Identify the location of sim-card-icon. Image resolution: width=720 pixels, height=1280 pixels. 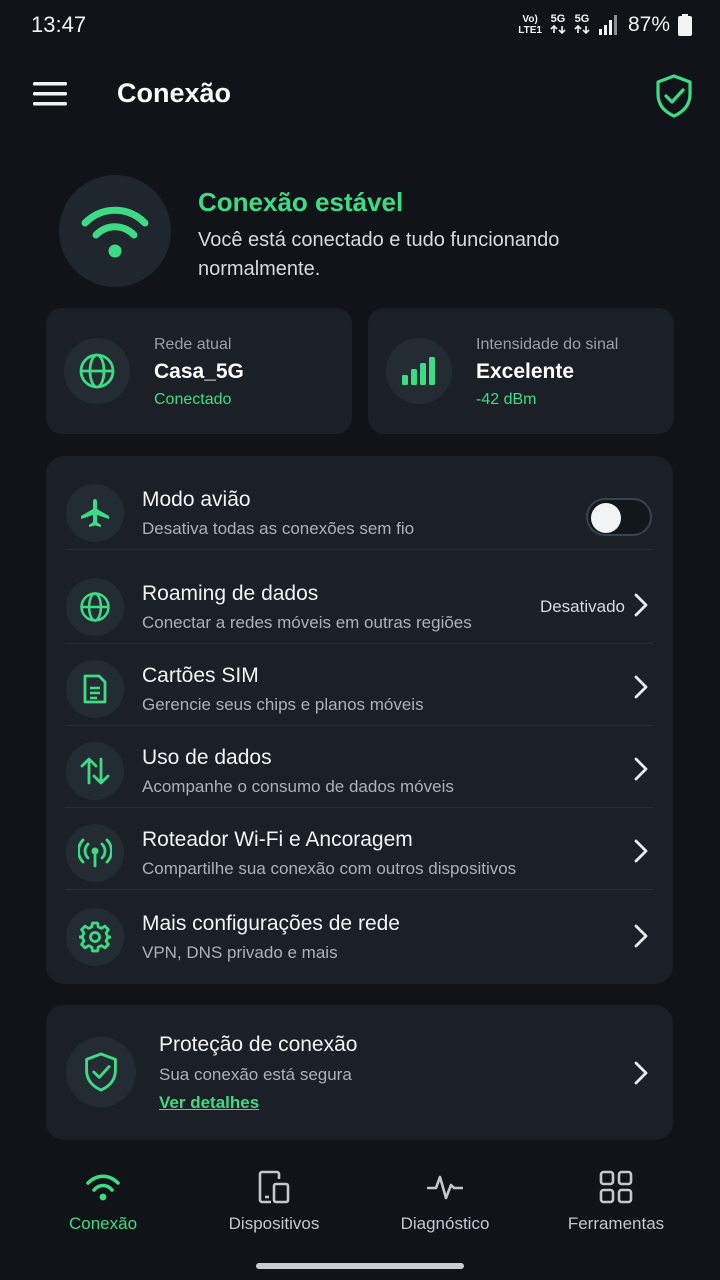
(95, 689).